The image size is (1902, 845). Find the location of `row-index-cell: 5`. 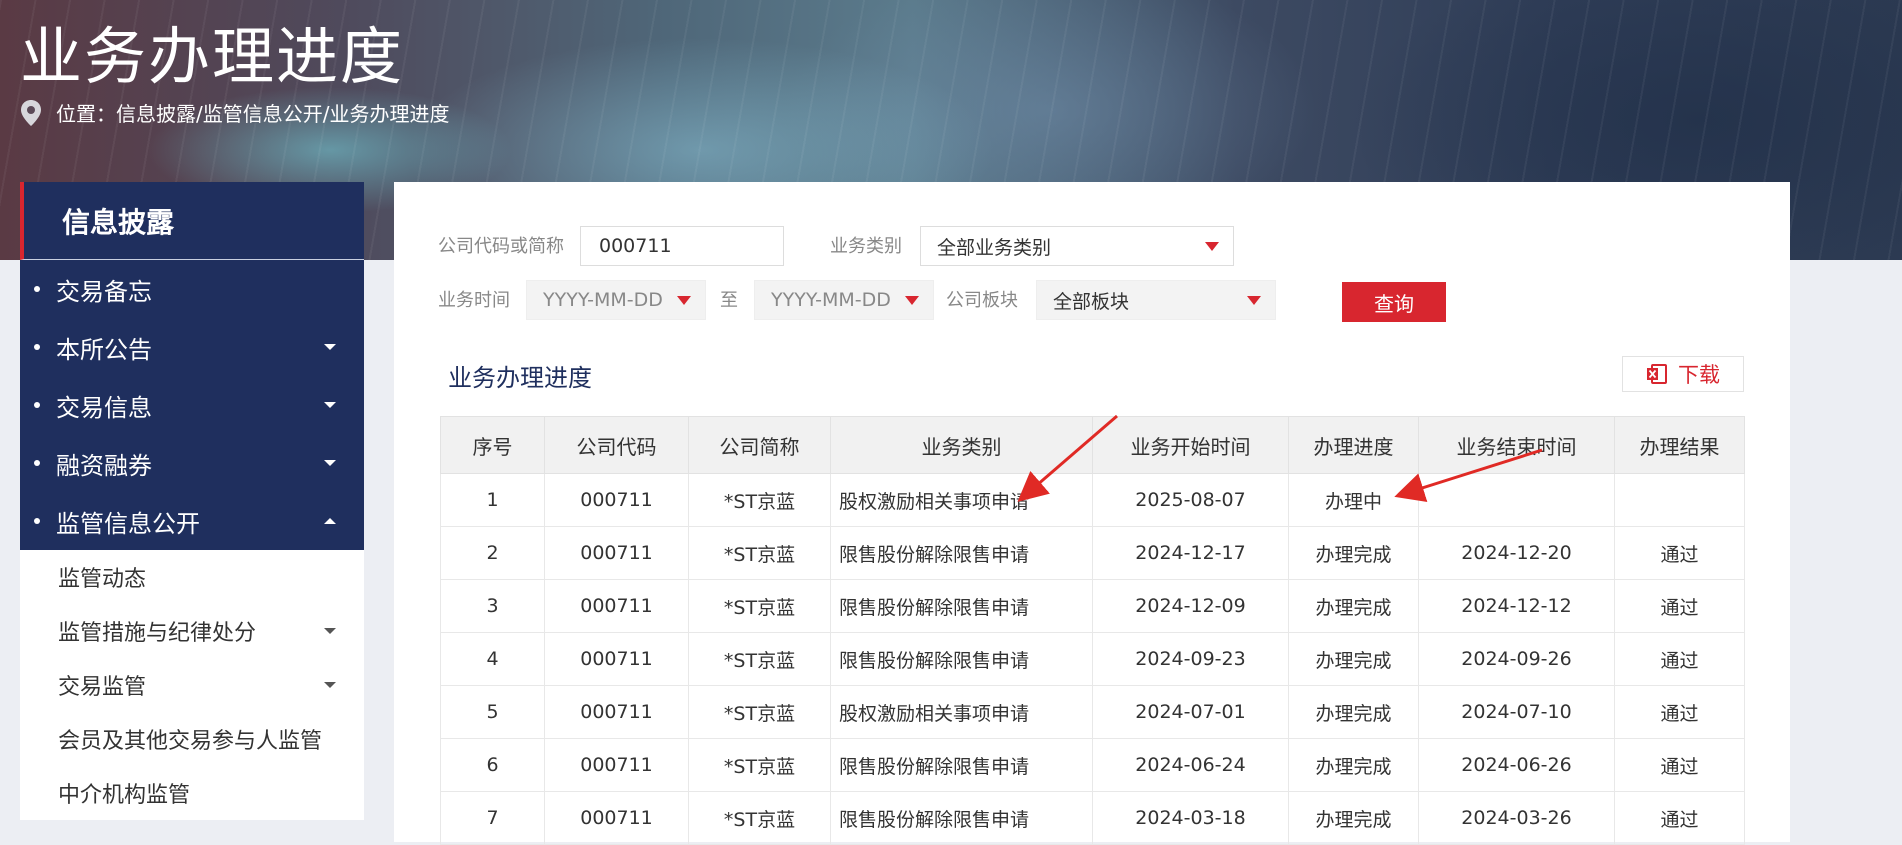

row-index-cell: 5 is located at coordinates (492, 712).